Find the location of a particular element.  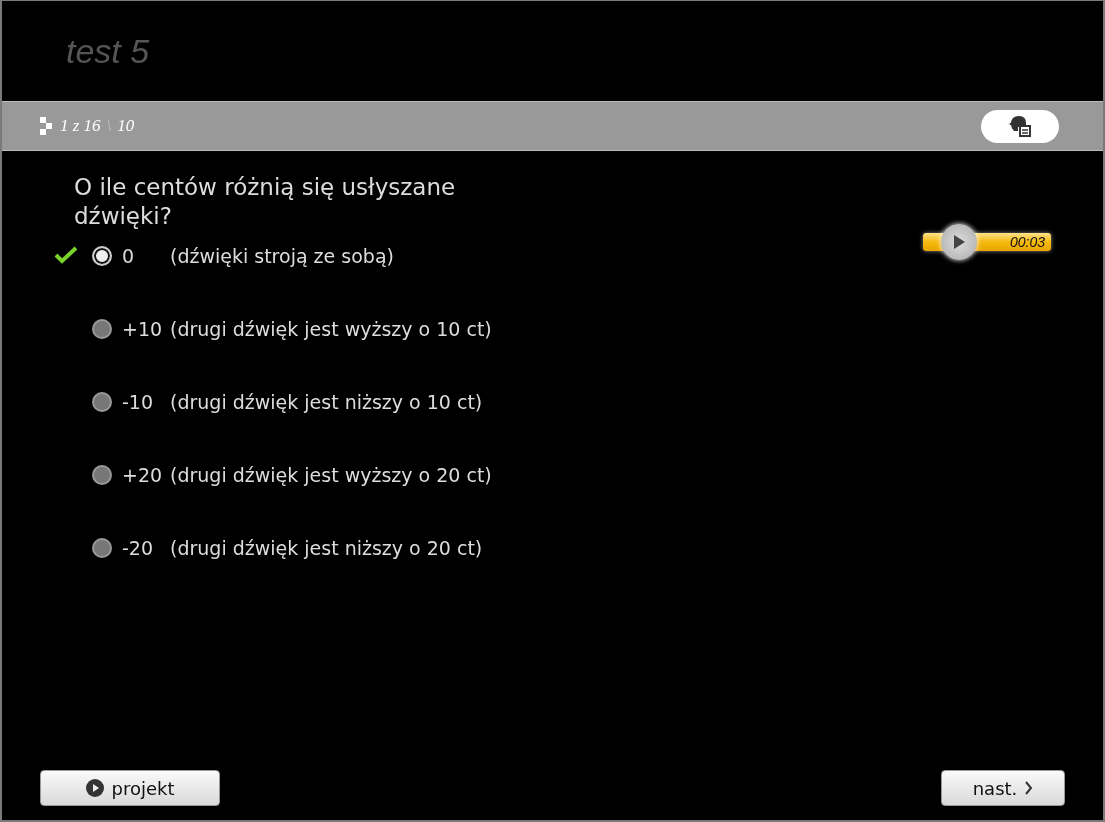

chevron-right-icon is located at coordinates (1029, 788).